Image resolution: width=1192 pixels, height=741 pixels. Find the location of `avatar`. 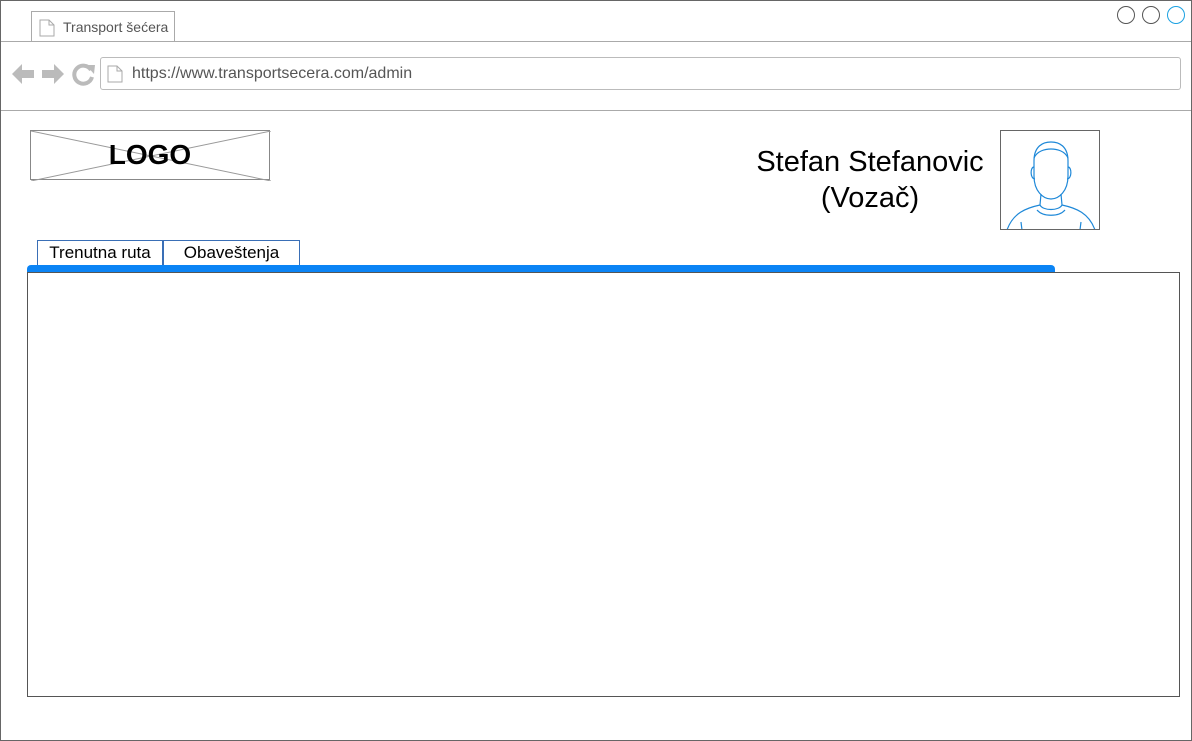

avatar is located at coordinates (1050, 180).